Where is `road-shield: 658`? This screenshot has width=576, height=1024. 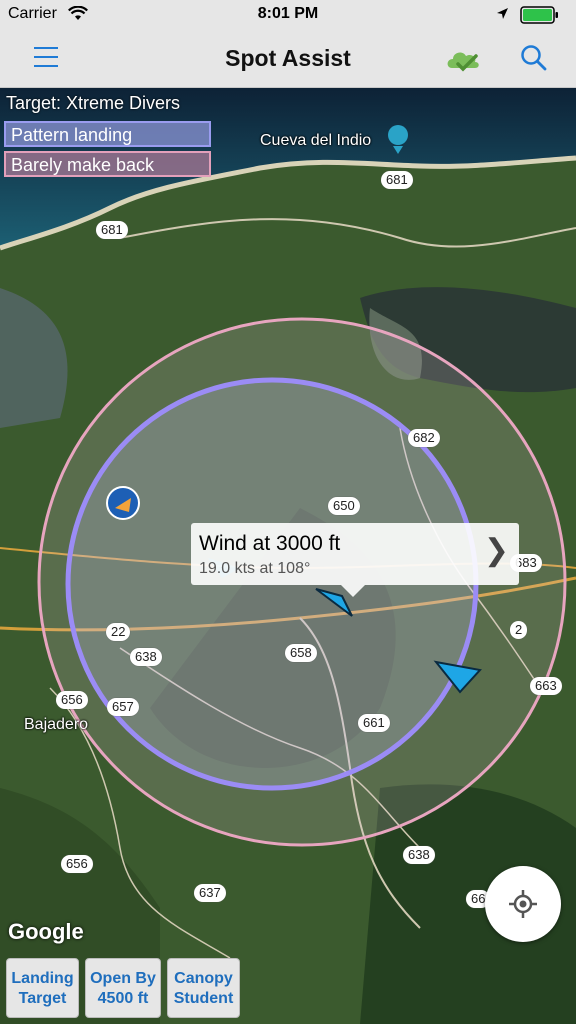
road-shield: 658 is located at coordinates (301, 653).